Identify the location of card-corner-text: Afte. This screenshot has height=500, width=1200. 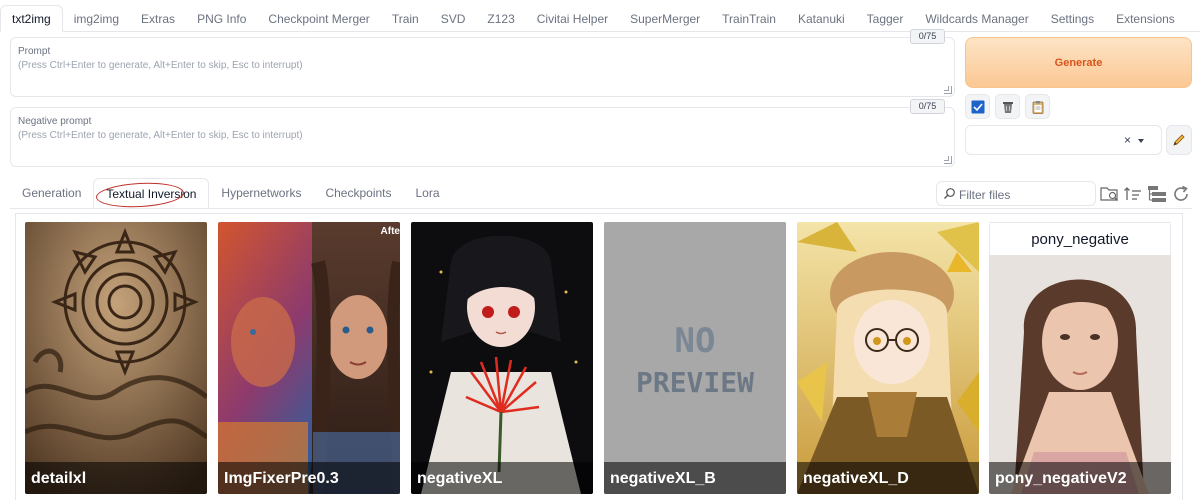
(390, 231).